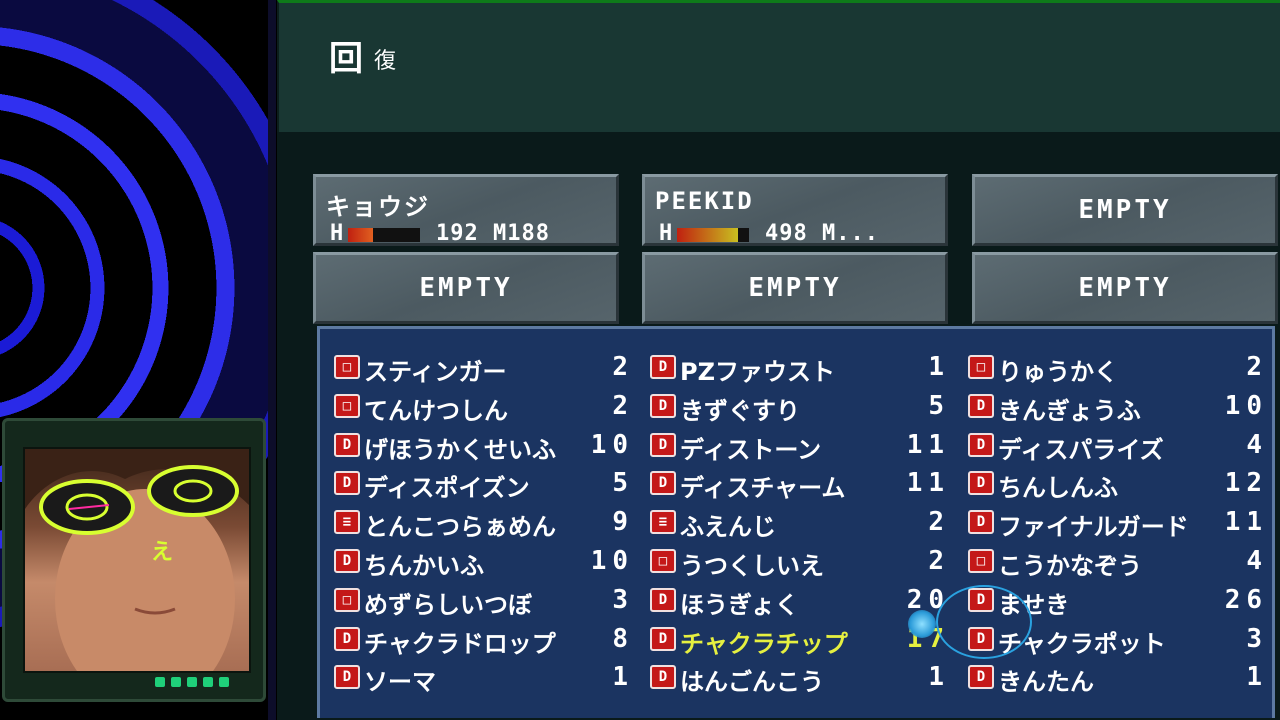 Image resolution: width=1280 pixels, height=720 pixels. I want to click on item-quantity: 4, so click(1257, 444).